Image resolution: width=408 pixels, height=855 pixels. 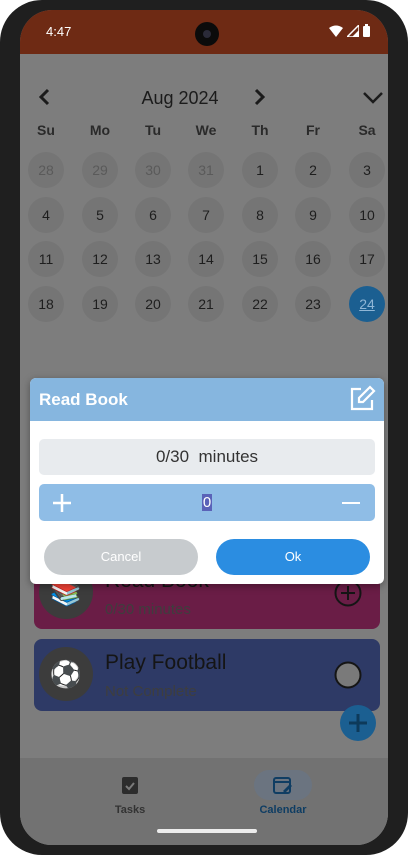 I want to click on day-cell: 6, so click(x=153, y=215).